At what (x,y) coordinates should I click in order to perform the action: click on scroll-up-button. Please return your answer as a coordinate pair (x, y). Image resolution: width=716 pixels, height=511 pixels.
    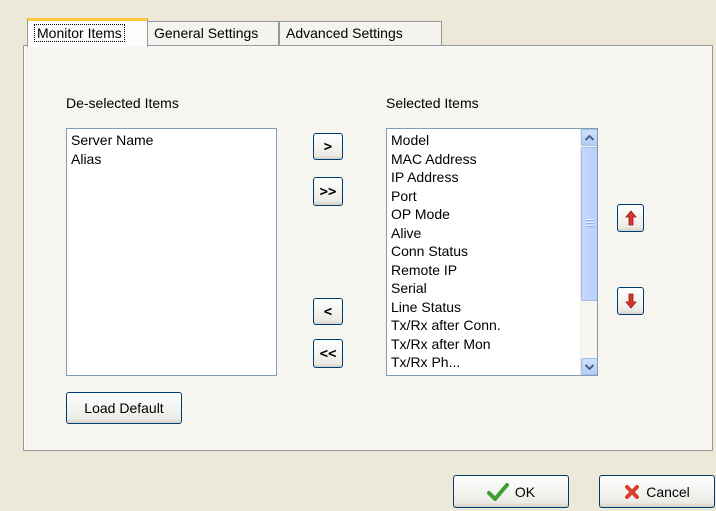
    Looking at the image, I should click on (589, 137).